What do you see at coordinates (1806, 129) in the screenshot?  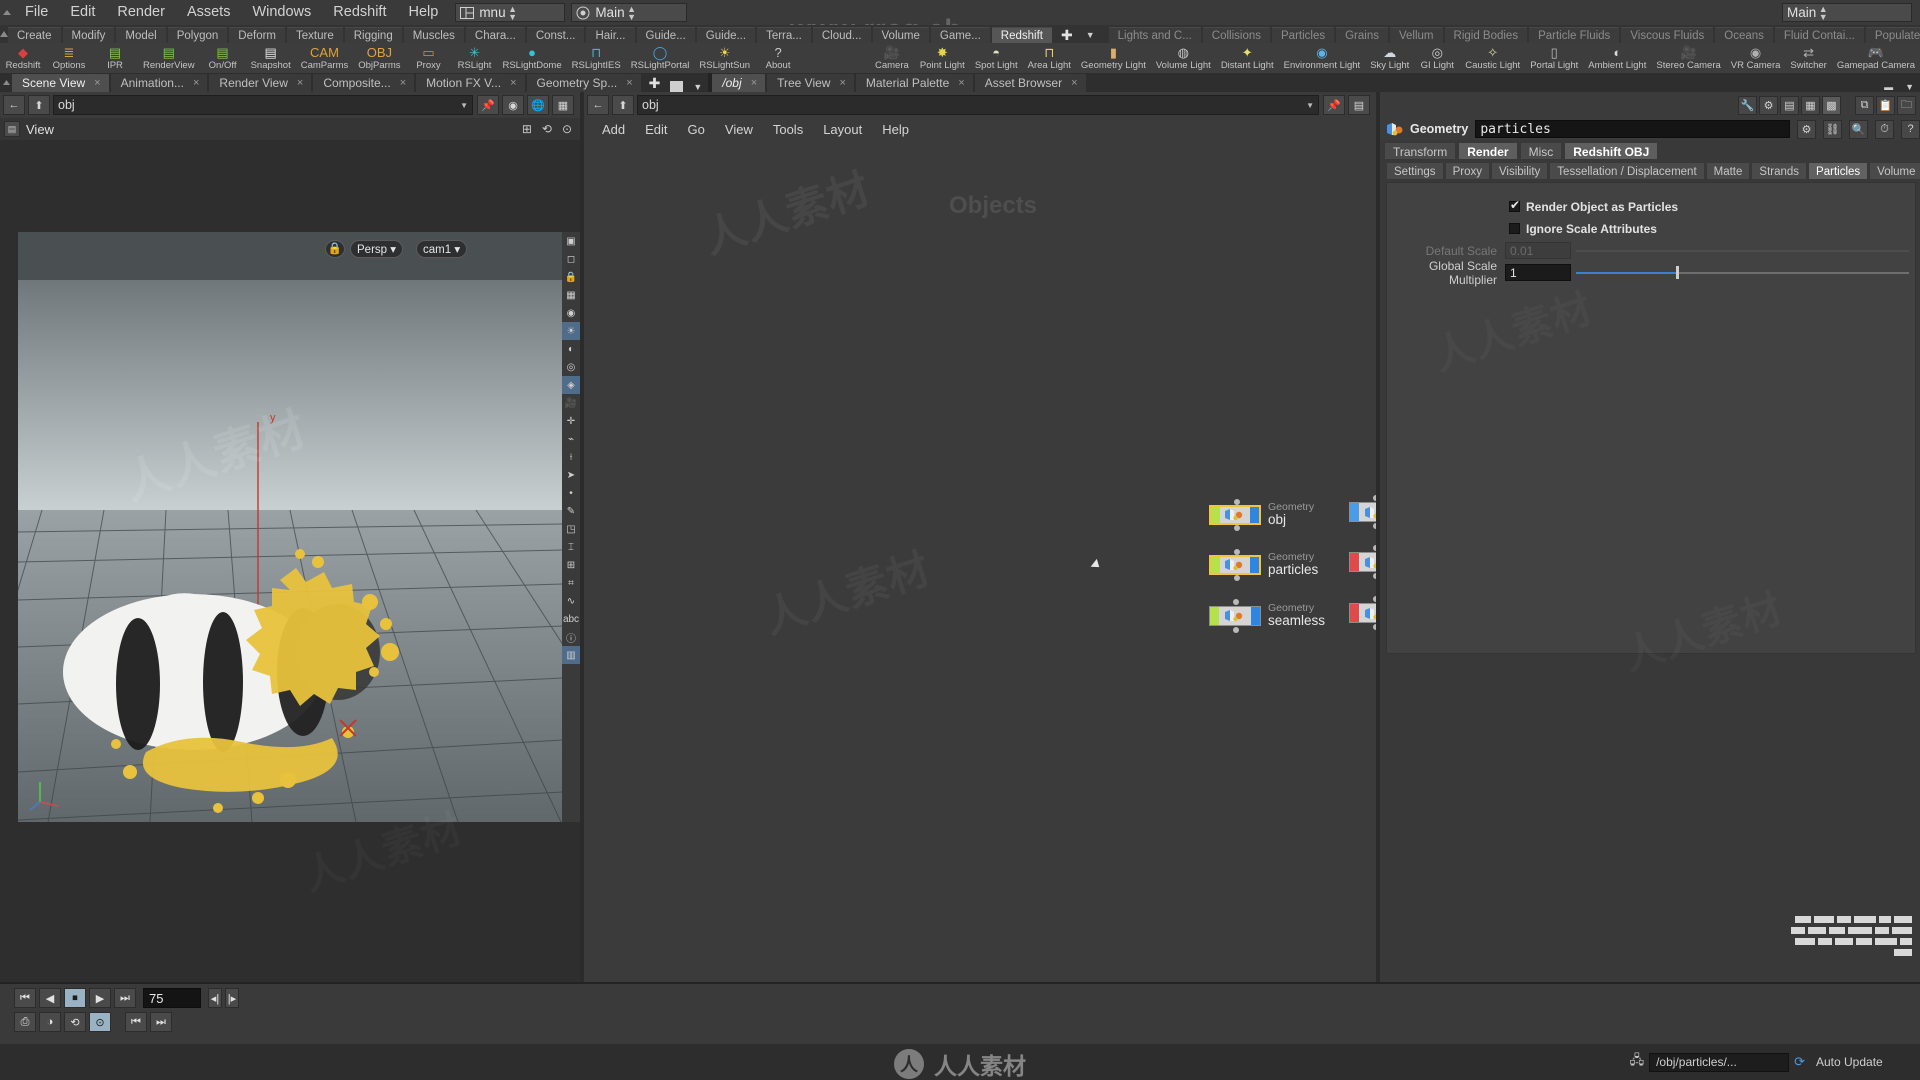 I see `param-settings-gear-icon: ⚙` at bounding box center [1806, 129].